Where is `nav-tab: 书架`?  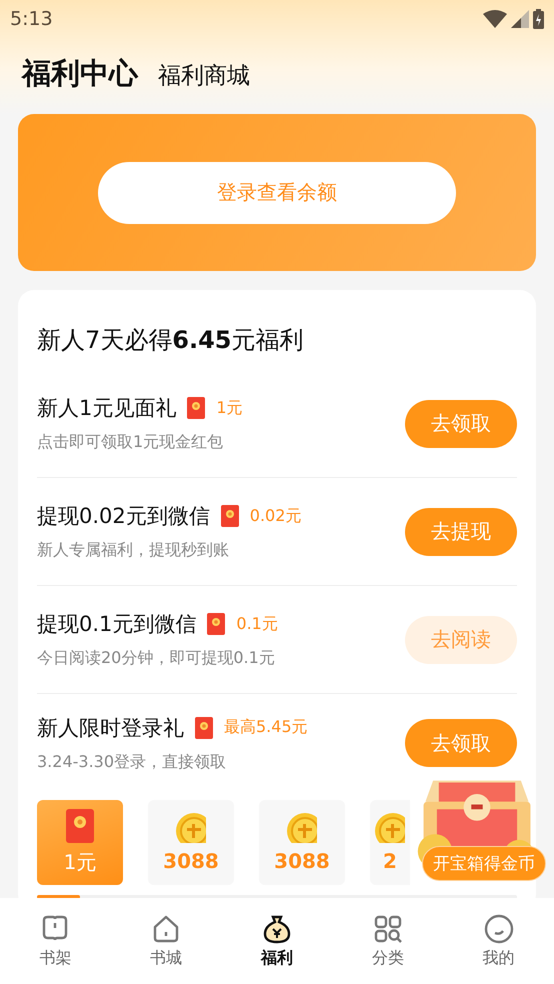 nav-tab: 书架 is located at coordinates (55, 941).